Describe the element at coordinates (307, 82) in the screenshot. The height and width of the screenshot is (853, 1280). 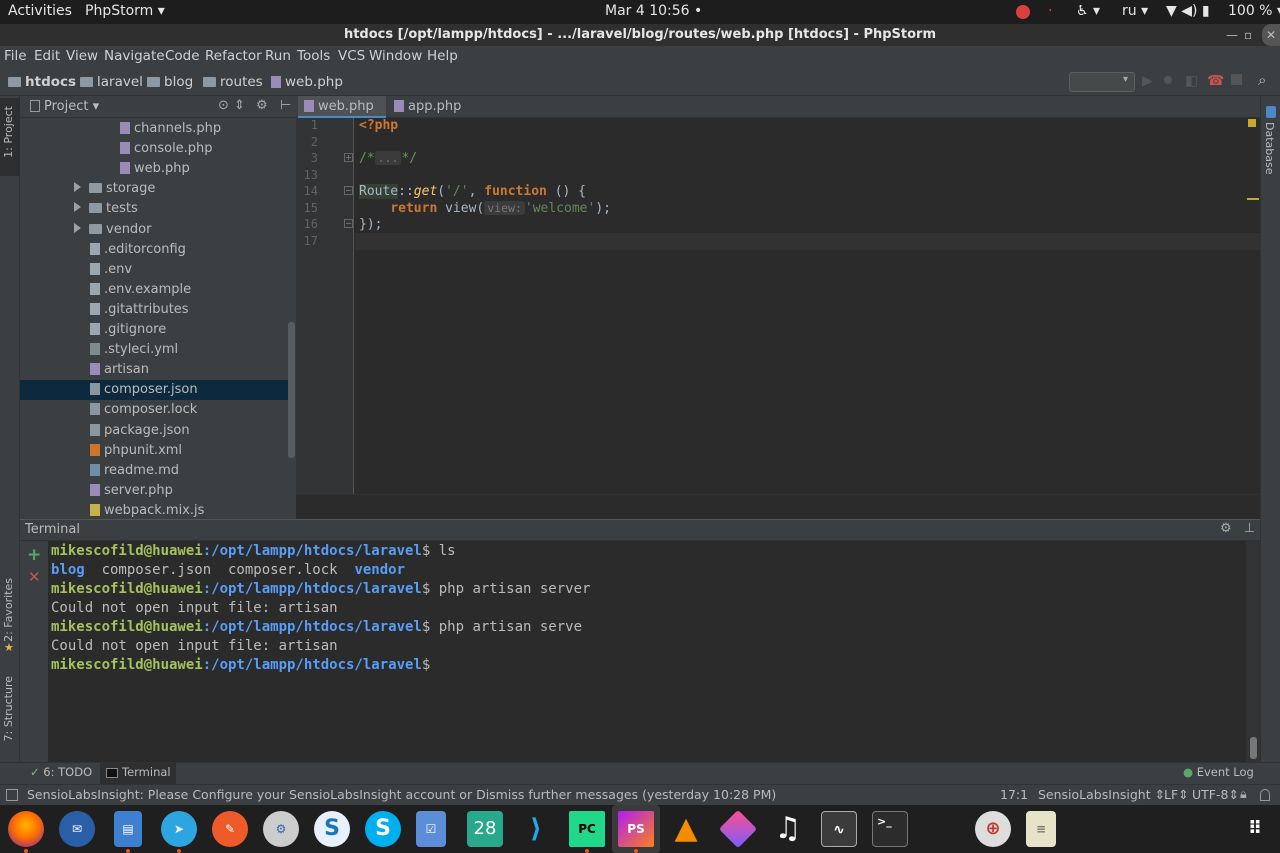
I see `breadcrumb-web-php: web.php` at that location.